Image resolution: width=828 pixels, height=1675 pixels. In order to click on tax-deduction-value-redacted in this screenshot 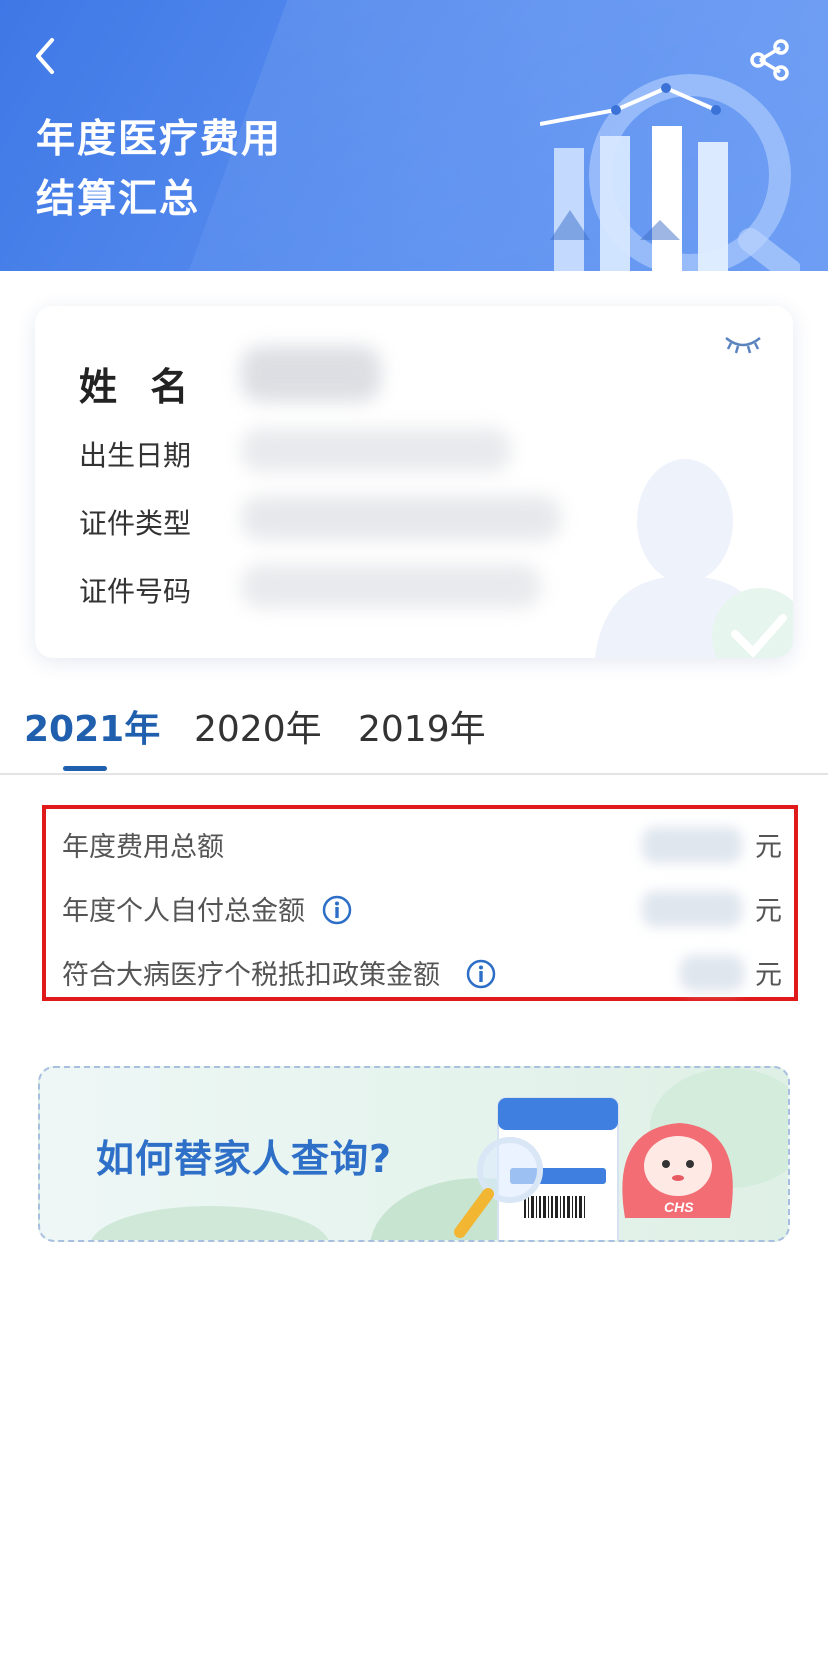, I will do `click(712, 973)`.